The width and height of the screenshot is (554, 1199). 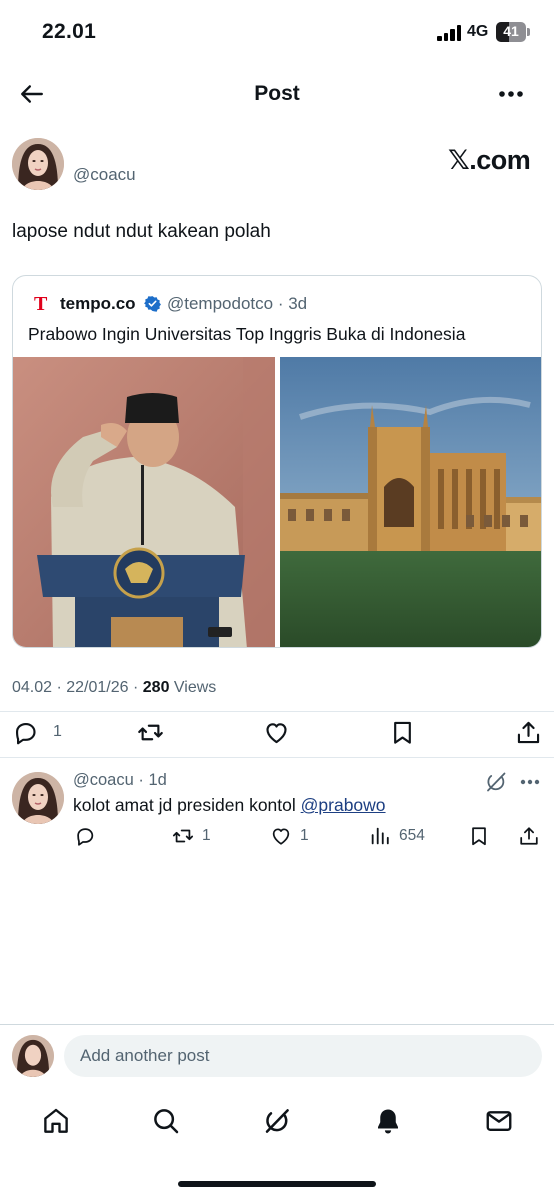 I want to click on mention-link: @prabowo, so click(x=343, y=805).